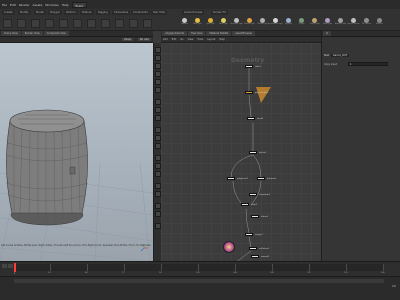 The width and height of the screenshot is (400, 300). Describe the element at coordinates (38, 5) in the screenshot. I see `menu-assets: Assets` at that location.